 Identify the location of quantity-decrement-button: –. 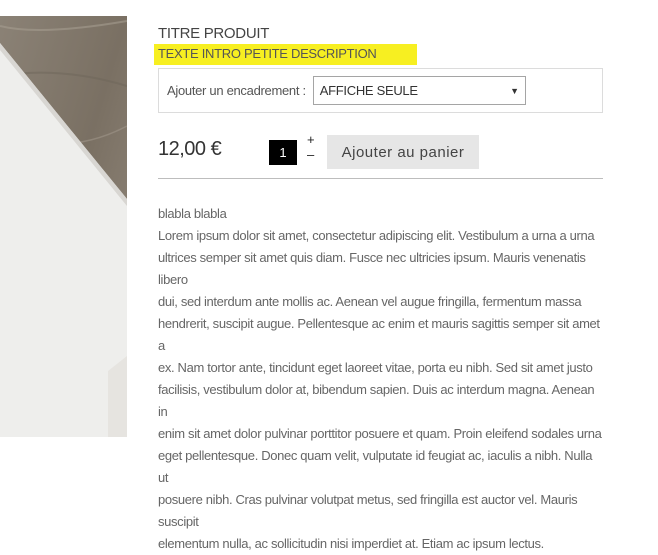
(310, 154).